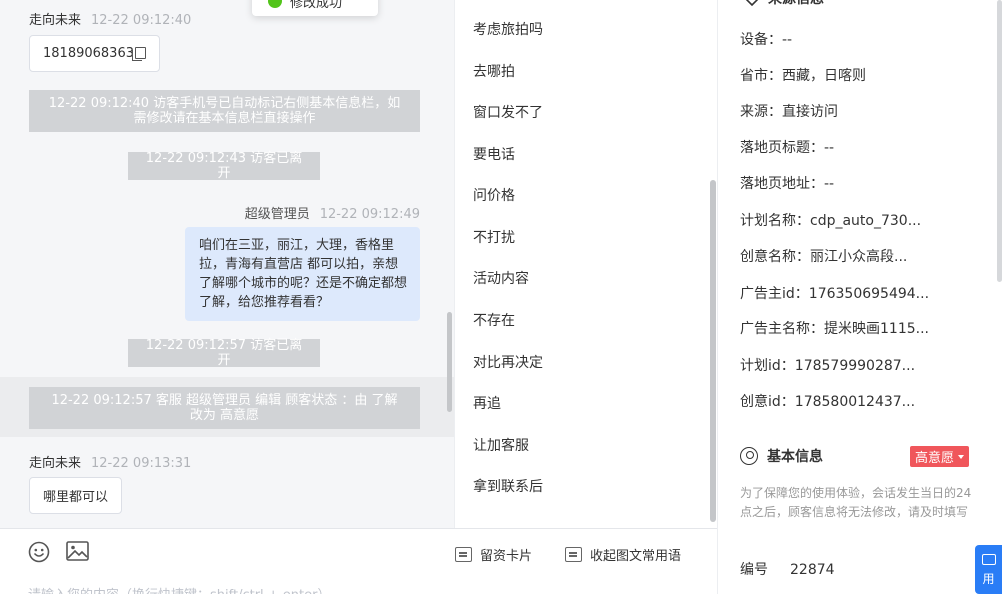  I want to click on system-message-text: 12-22 09:12:57 访客已离开, so click(224, 353).